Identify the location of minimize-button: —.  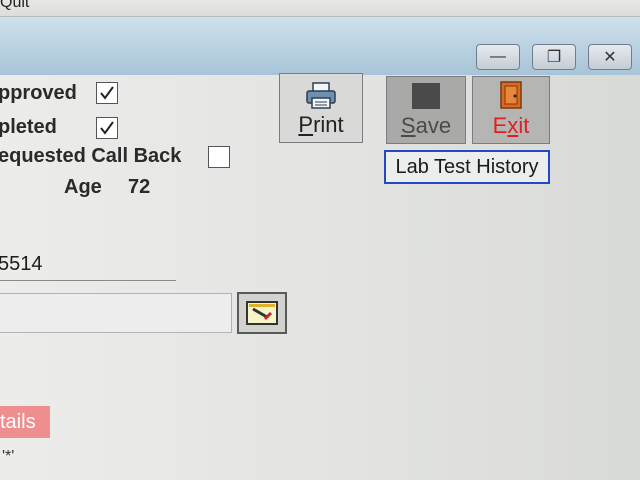
(498, 57).